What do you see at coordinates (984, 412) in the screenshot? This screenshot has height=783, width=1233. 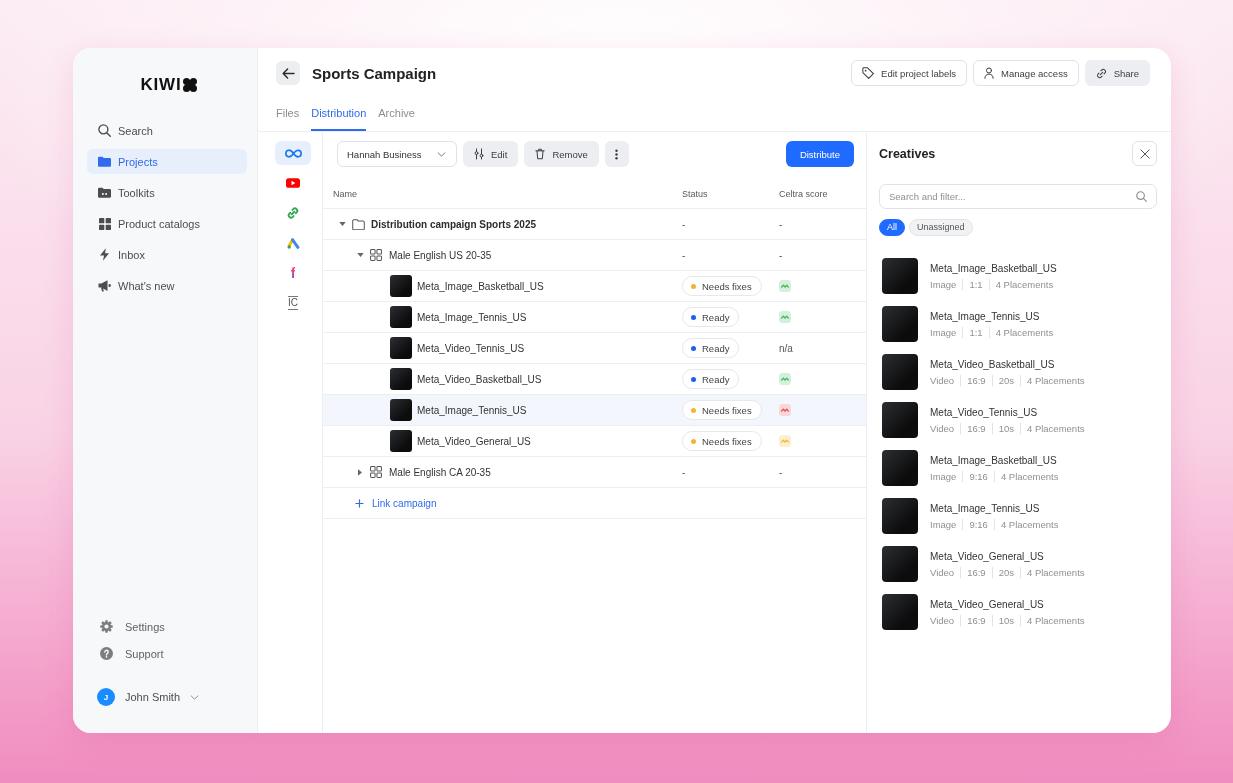 I see `creative-title: Meta_Video_Tennis_US` at bounding box center [984, 412].